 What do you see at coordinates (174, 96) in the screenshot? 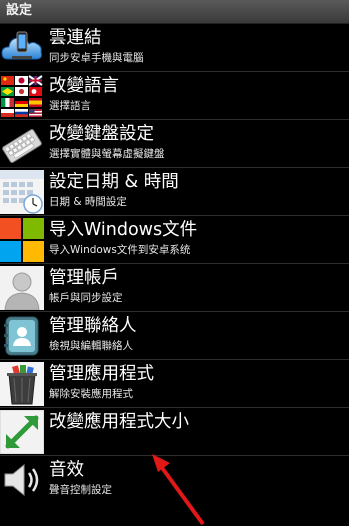
I see `settings-item-language: 改變語言 選擇語言` at bounding box center [174, 96].